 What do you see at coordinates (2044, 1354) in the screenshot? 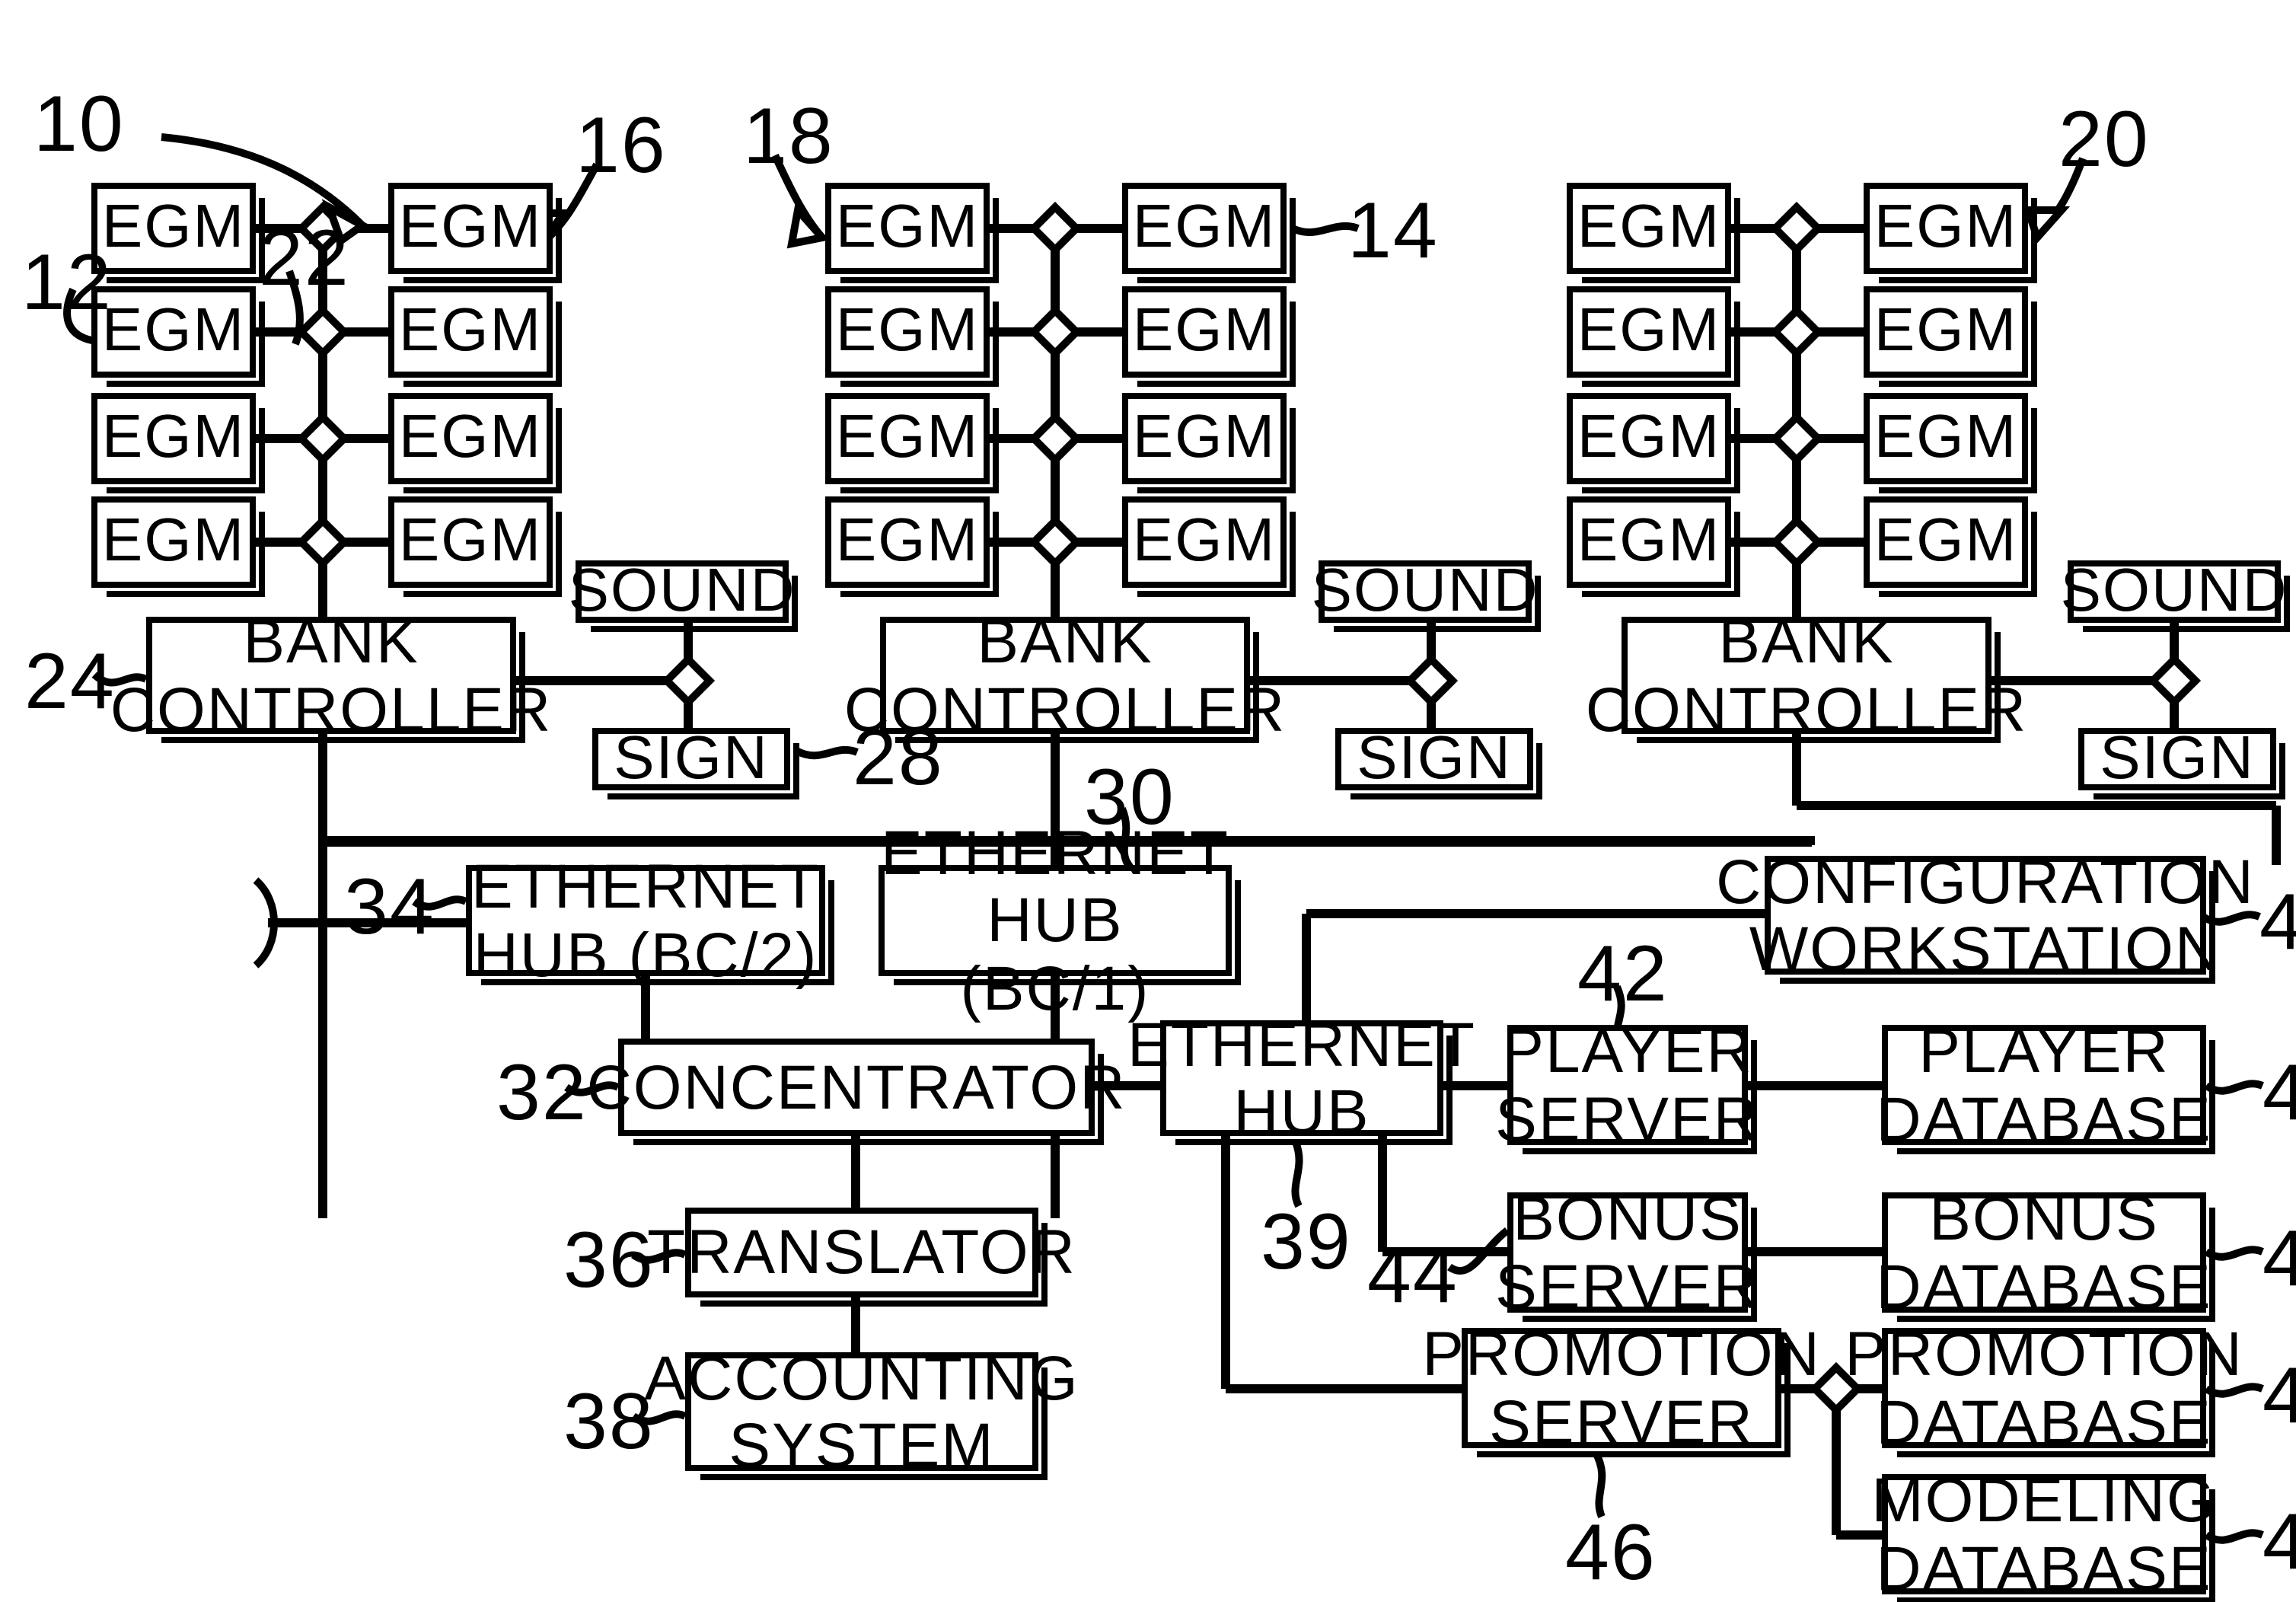
I see `promotion-database-label-line1: PROMOTION` at bounding box center [2044, 1354].